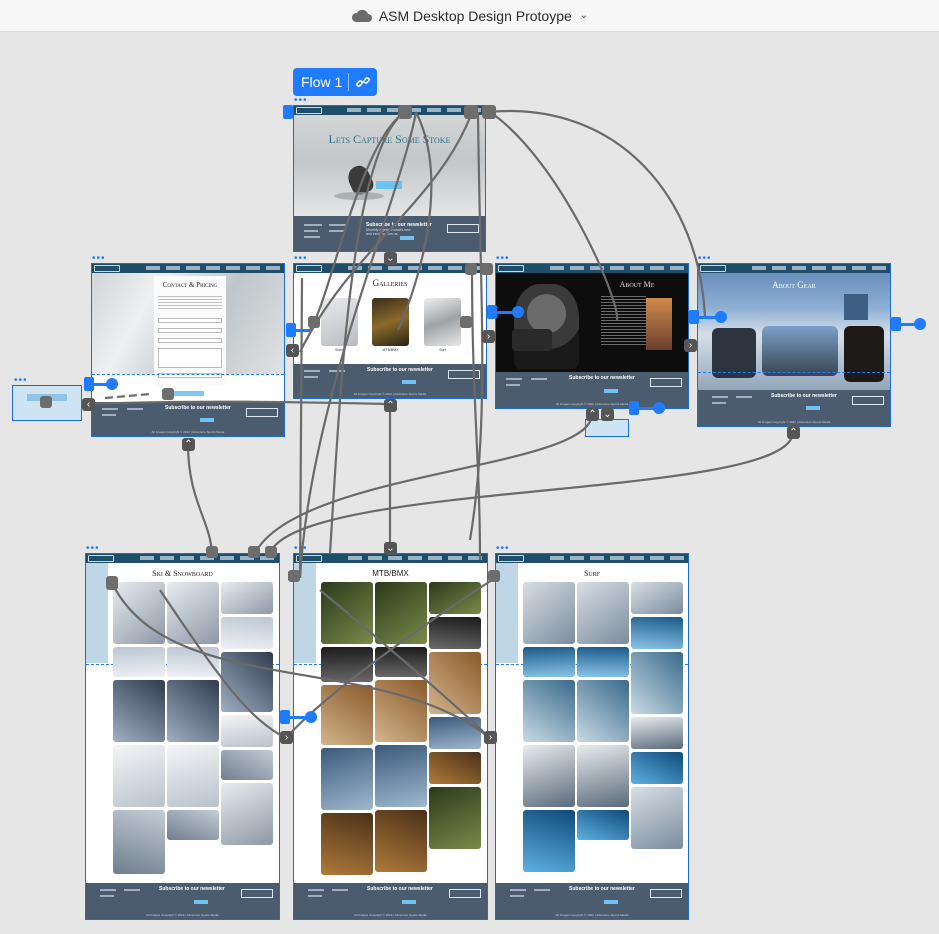 This screenshot has width=939, height=934. Describe the element at coordinates (405, 664) in the screenshot. I see `wire-mtb-surf` at that location.